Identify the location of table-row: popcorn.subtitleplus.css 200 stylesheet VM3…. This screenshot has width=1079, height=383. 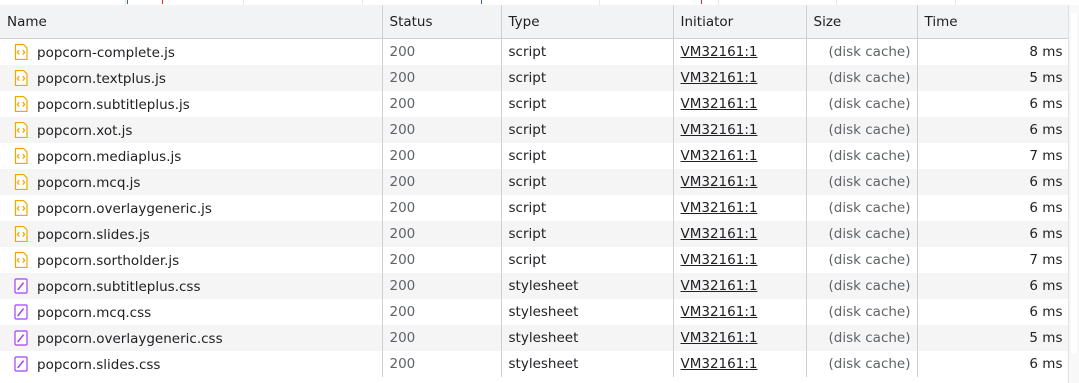
(535, 286).